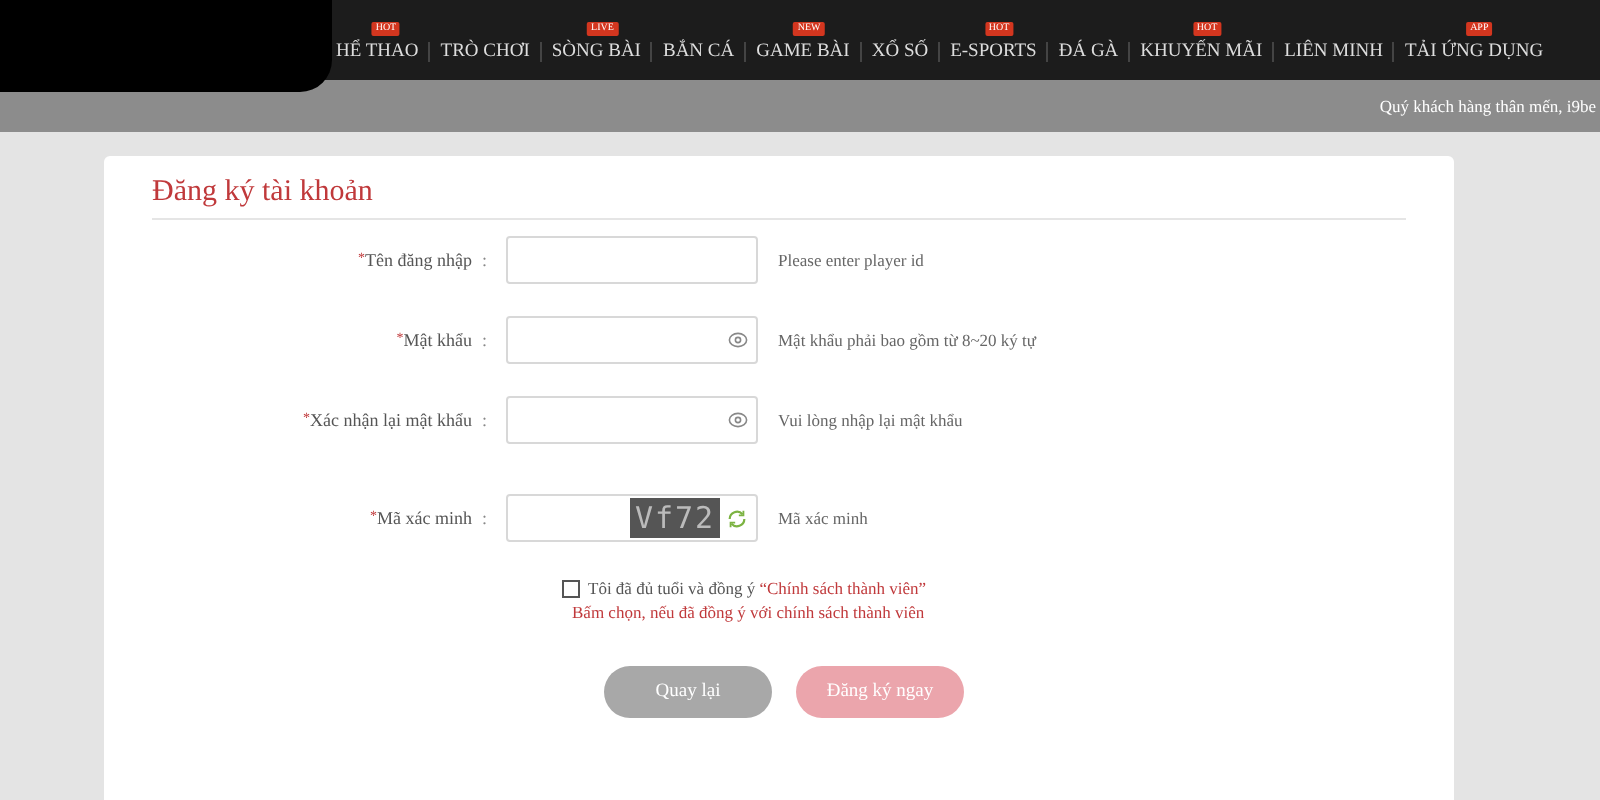  What do you see at coordinates (757, 588) in the screenshot?
I see `agree-text: Tôi đã đủ tuổi và đồng ý “Chính sách thành viên”` at bounding box center [757, 588].